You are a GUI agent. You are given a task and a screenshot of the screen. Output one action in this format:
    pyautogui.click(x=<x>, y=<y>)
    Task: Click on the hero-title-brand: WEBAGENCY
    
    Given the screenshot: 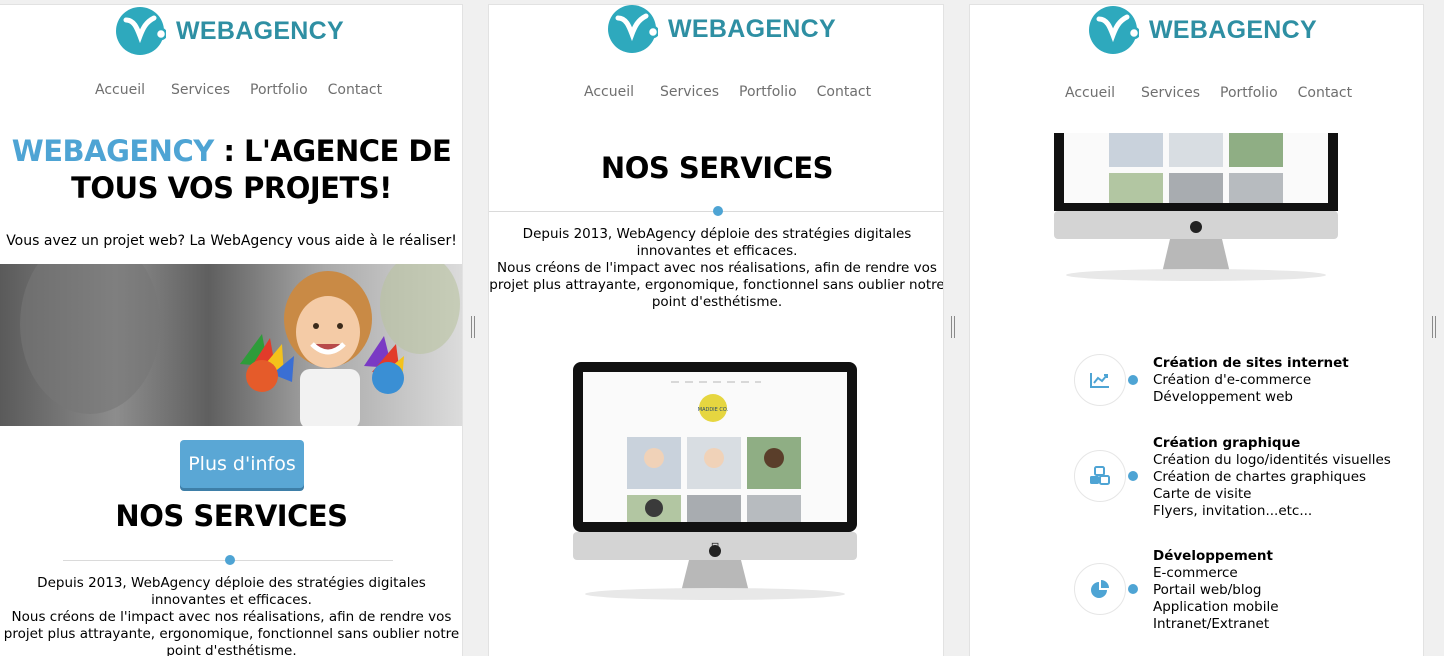 What is the action you would take?
    pyautogui.click(x=113, y=151)
    